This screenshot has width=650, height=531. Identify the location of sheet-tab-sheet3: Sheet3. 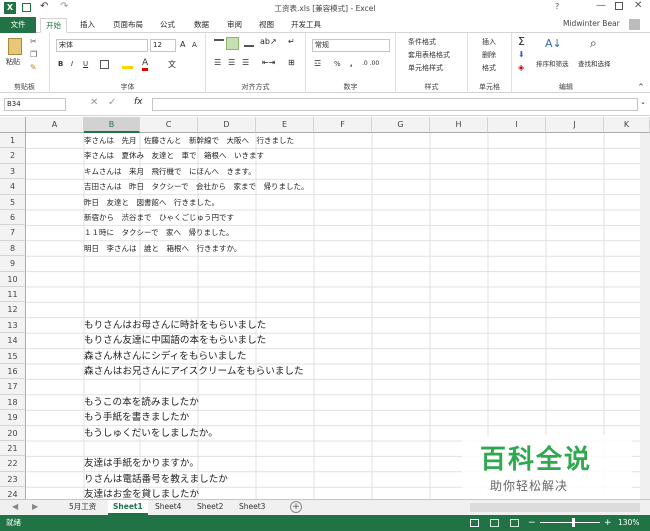
(252, 507).